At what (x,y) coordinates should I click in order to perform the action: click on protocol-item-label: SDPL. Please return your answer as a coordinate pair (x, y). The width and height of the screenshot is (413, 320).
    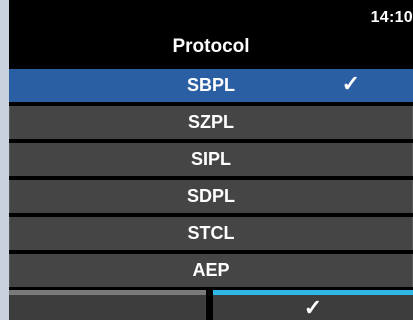
    Looking at the image, I should click on (210, 196).